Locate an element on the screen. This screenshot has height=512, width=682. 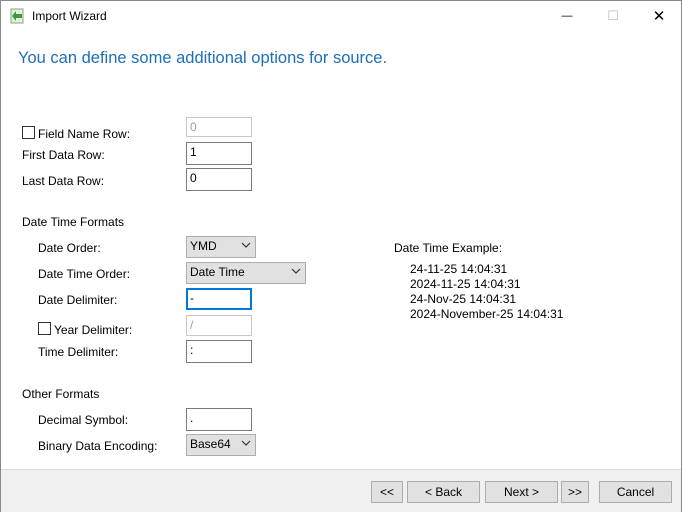
last-data-row-input: 0 is located at coordinates (219, 179).